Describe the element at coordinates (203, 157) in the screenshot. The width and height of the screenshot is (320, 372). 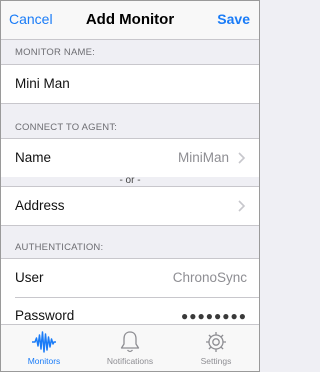
I see `agent-name-value: MiniMan` at that location.